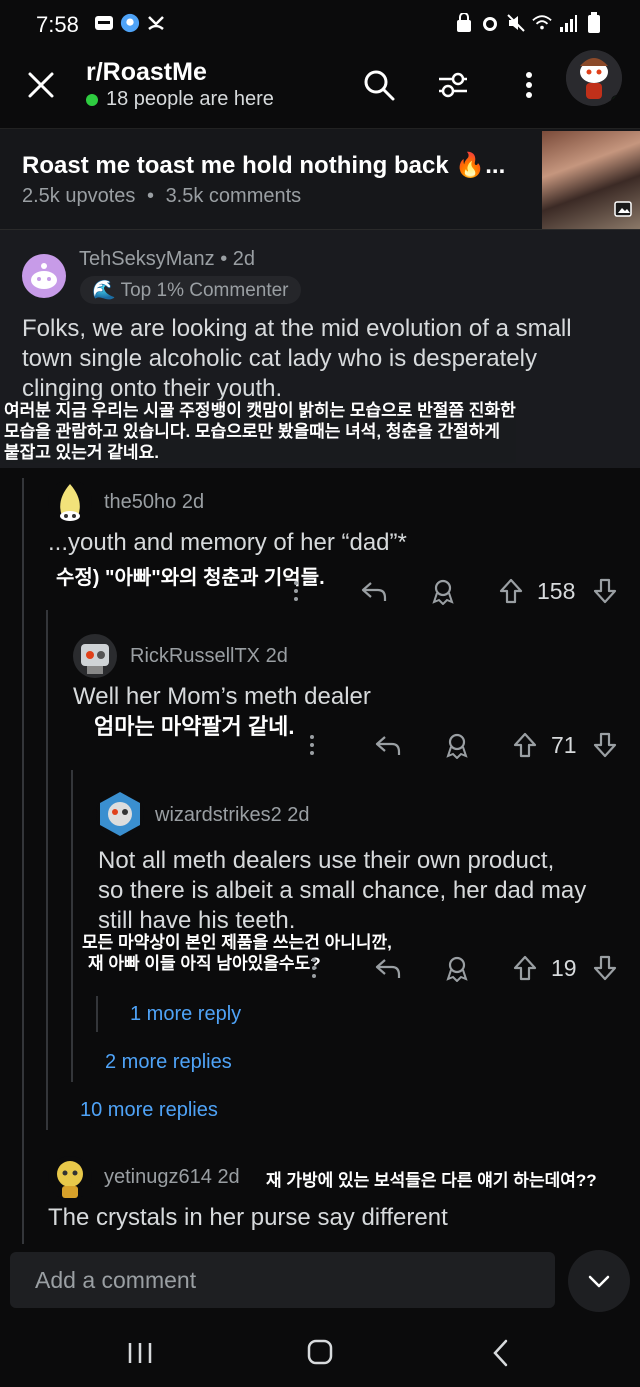 The image size is (640, 1387). I want to click on post-thumbnail, so click(591, 180).